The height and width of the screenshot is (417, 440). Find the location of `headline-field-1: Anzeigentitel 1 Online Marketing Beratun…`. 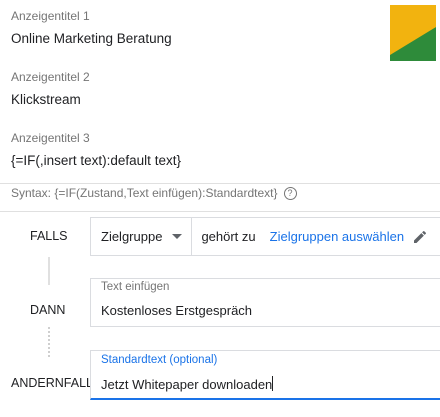

headline-field-1: Anzeigentitel 1 Online Marketing Beratun… is located at coordinates (220, 31).